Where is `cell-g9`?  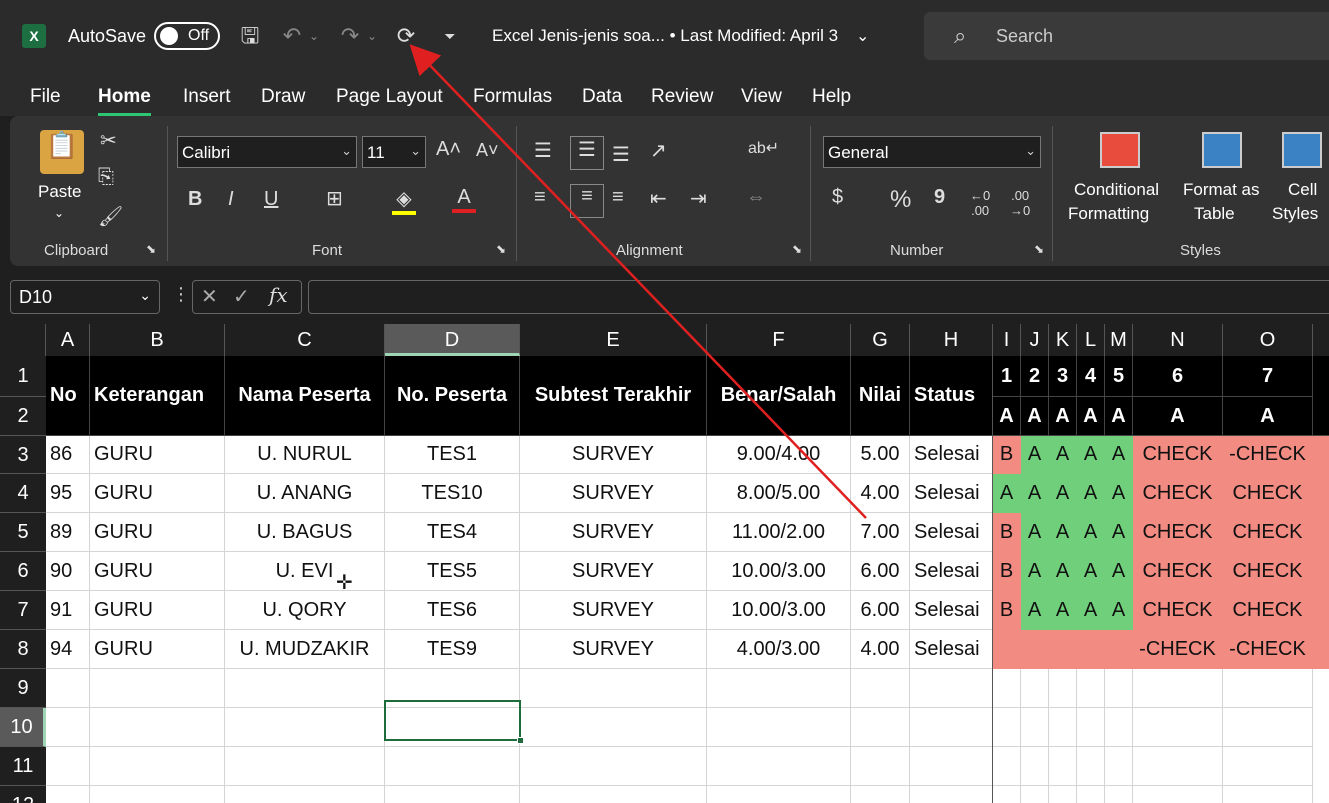
cell-g9 is located at coordinates (880, 688).